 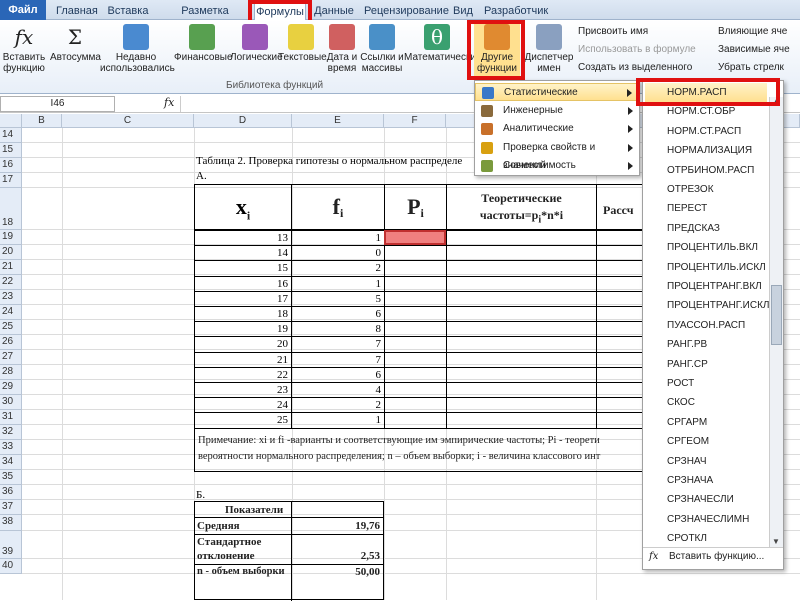 What do you see at coordinates (516, 11) in the screenshot?
I see `tab-developer: Разработчик` at bounding box center [516, 11].